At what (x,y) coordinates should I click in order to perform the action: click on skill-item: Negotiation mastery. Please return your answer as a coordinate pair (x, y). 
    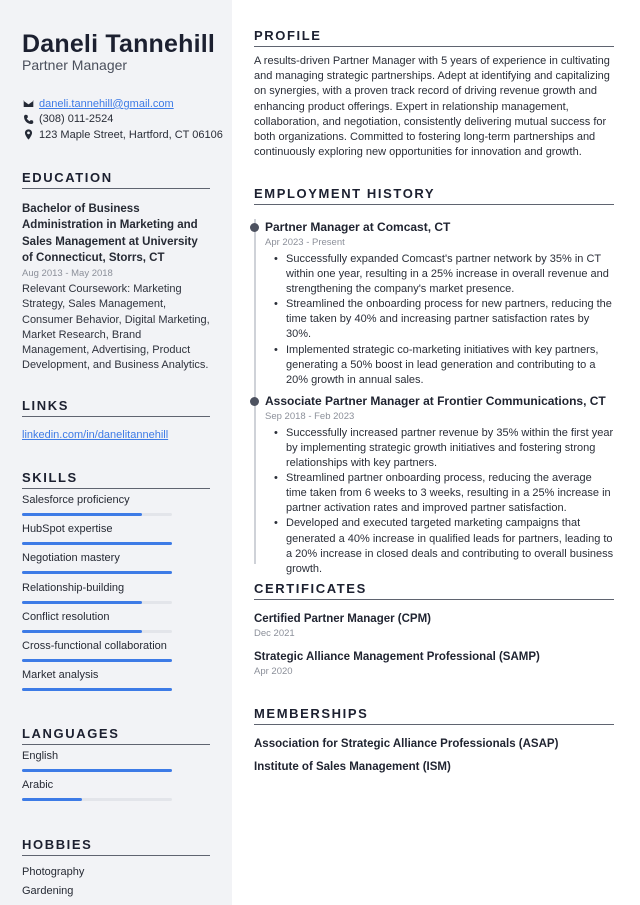
    Looking at the image, I should click on (116, 561).